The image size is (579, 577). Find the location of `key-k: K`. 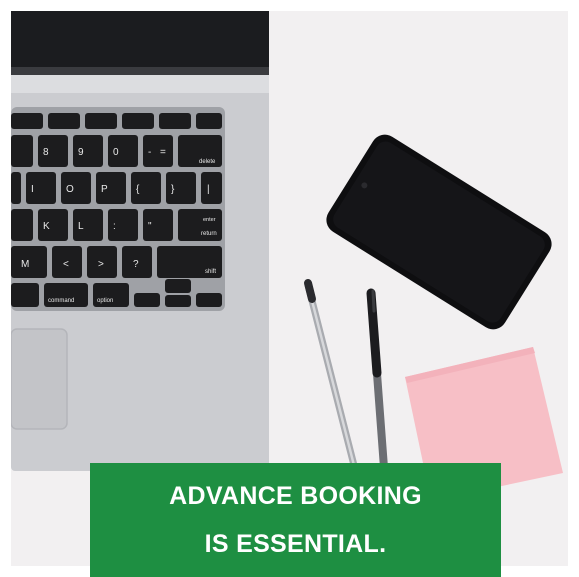

key-k: K is located at coordinates (46, 226).